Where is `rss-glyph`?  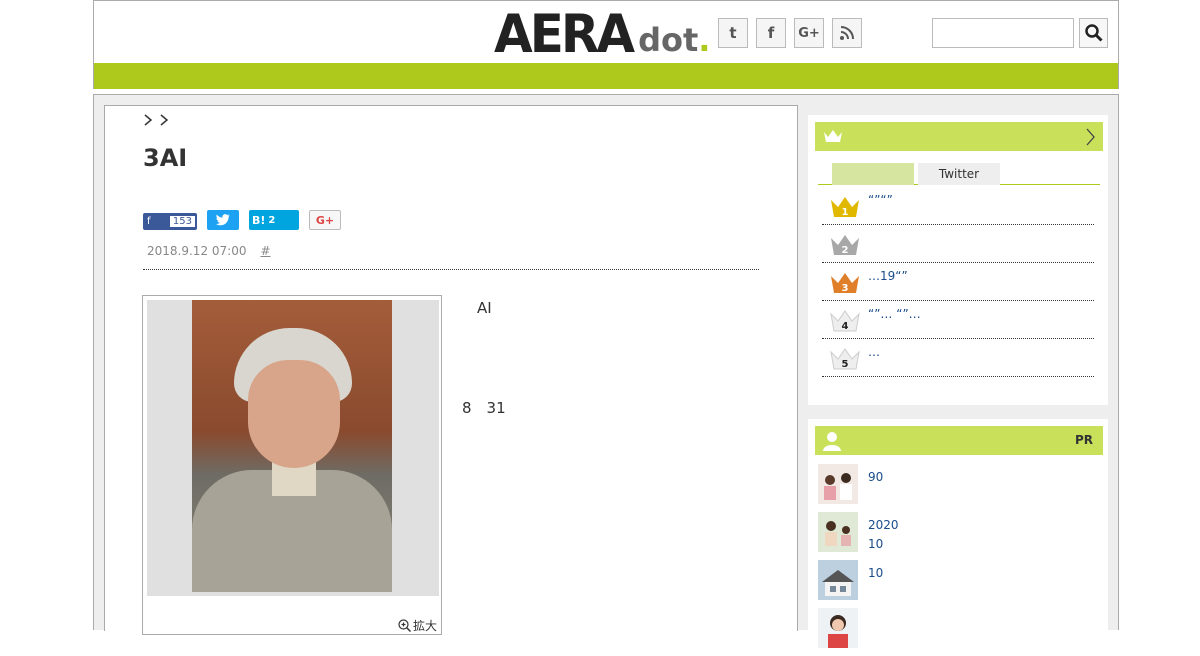
rss-glyph is located at coordinates (847, 33).